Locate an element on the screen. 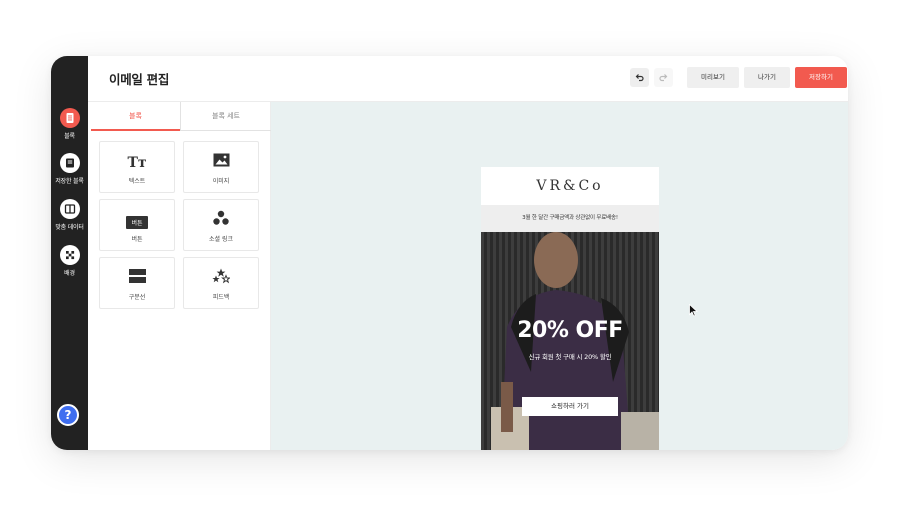 Image resolution: width=900 pixels, height=506 pixels. rail-label-blocks: 블록 is located at coordinates (69, 136).